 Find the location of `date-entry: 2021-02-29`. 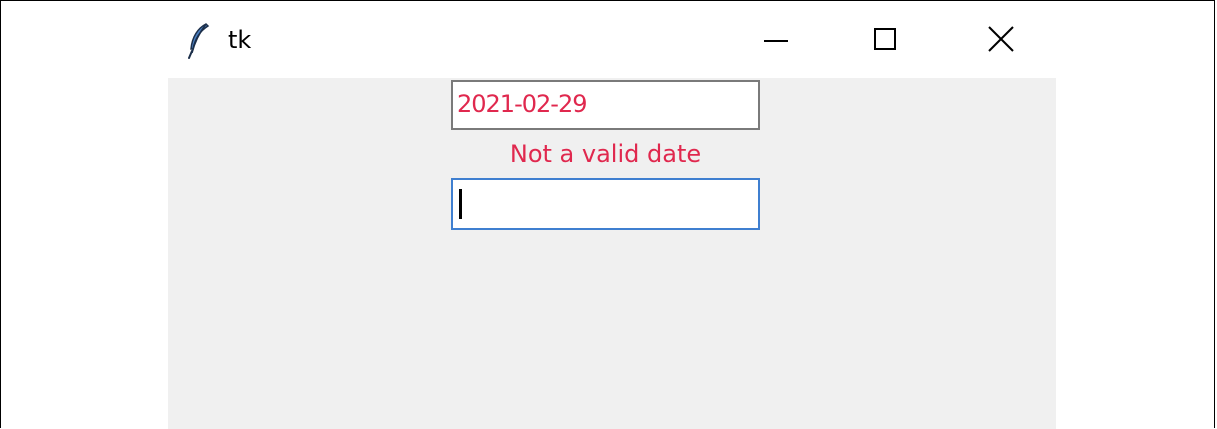

date-entry: 2021-02-29 is located at coordinates (605, 105).